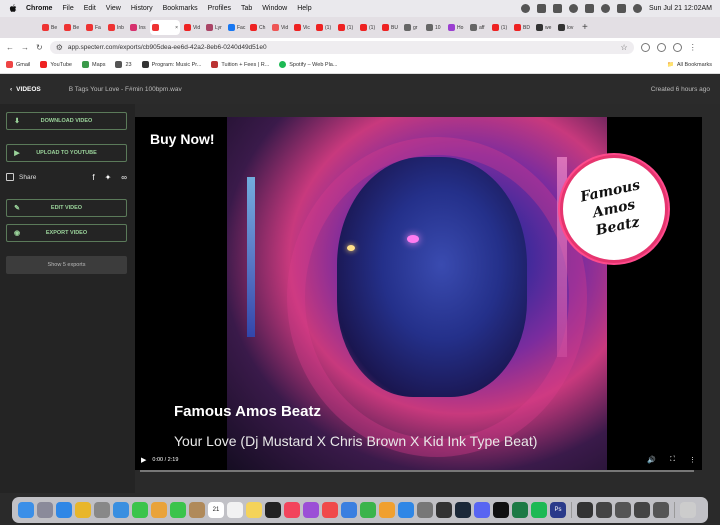  What do you see at coordinates (604, 510) in the screenshot?
I see `window-1-icon` at bounding box center [604, 510].